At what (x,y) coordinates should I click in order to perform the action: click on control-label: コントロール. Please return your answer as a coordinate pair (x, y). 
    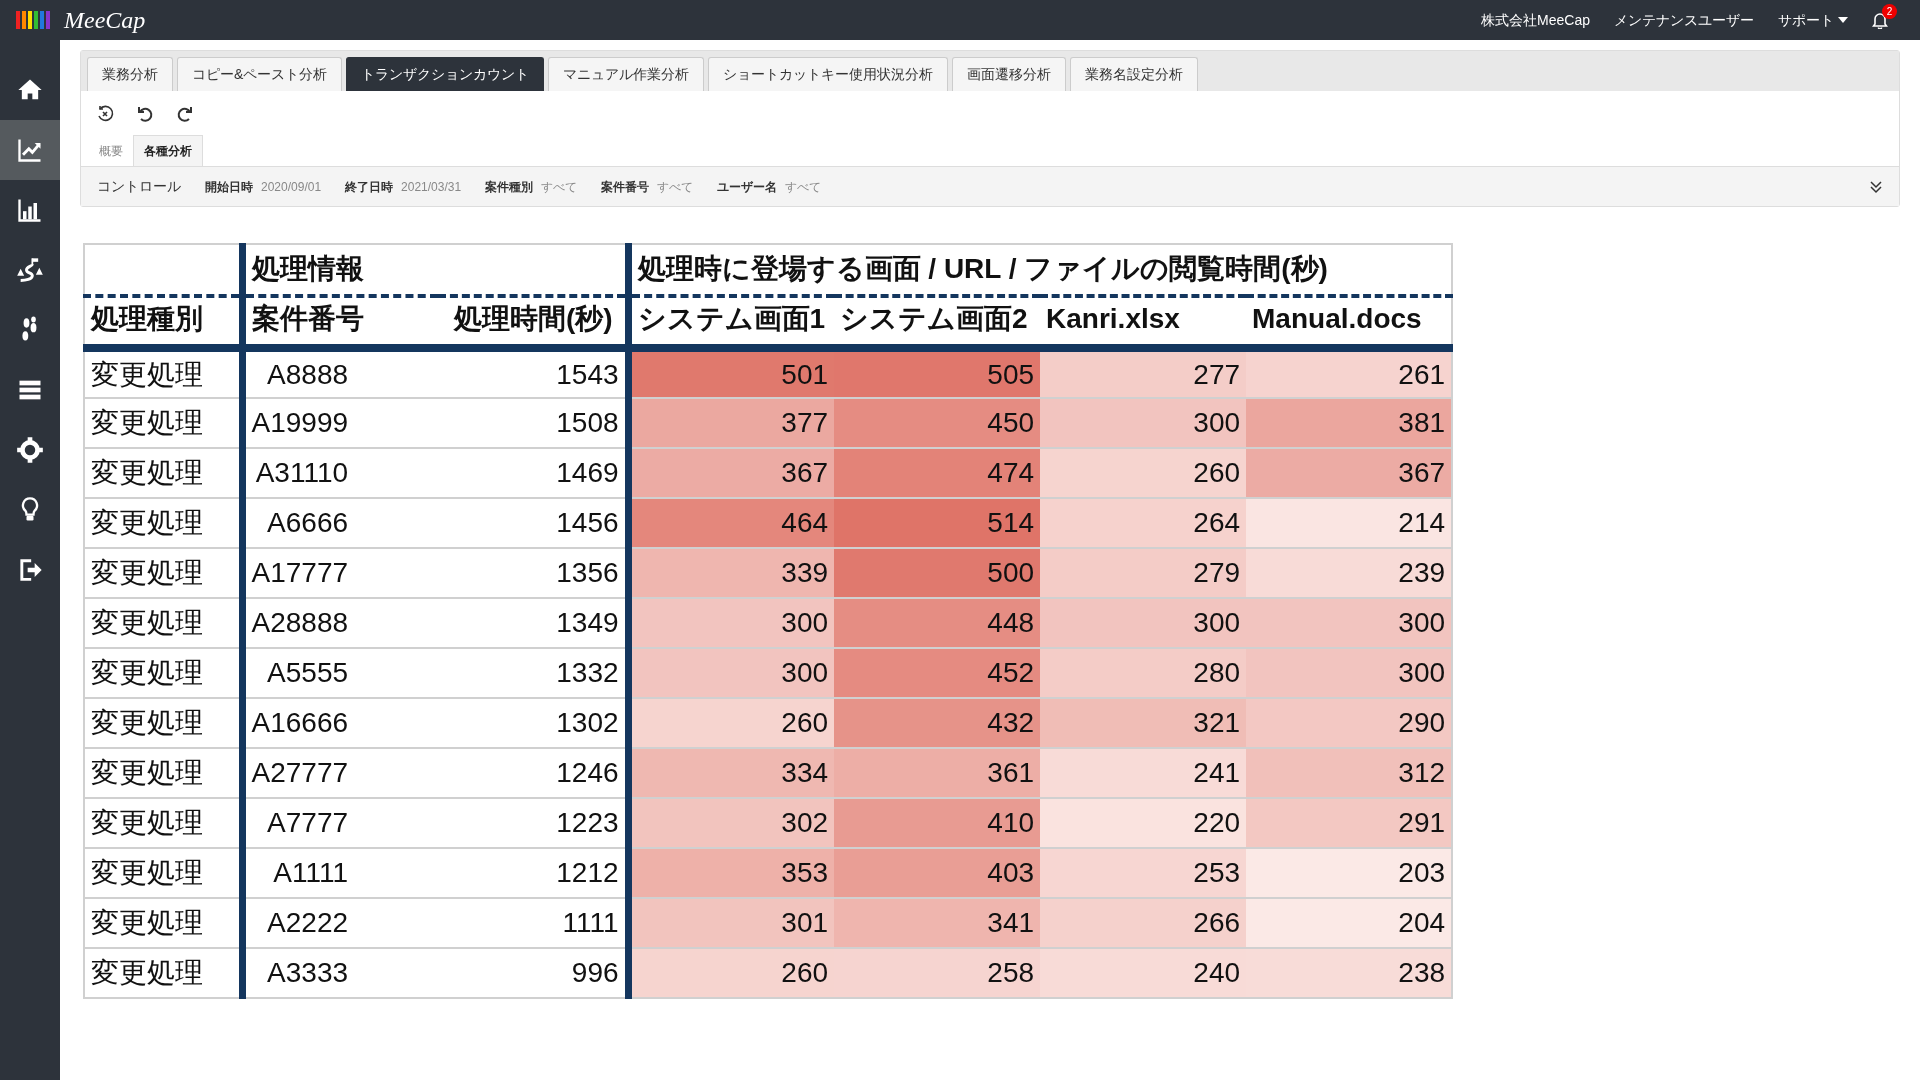
    Looking at the image, I should click on (139, 186).